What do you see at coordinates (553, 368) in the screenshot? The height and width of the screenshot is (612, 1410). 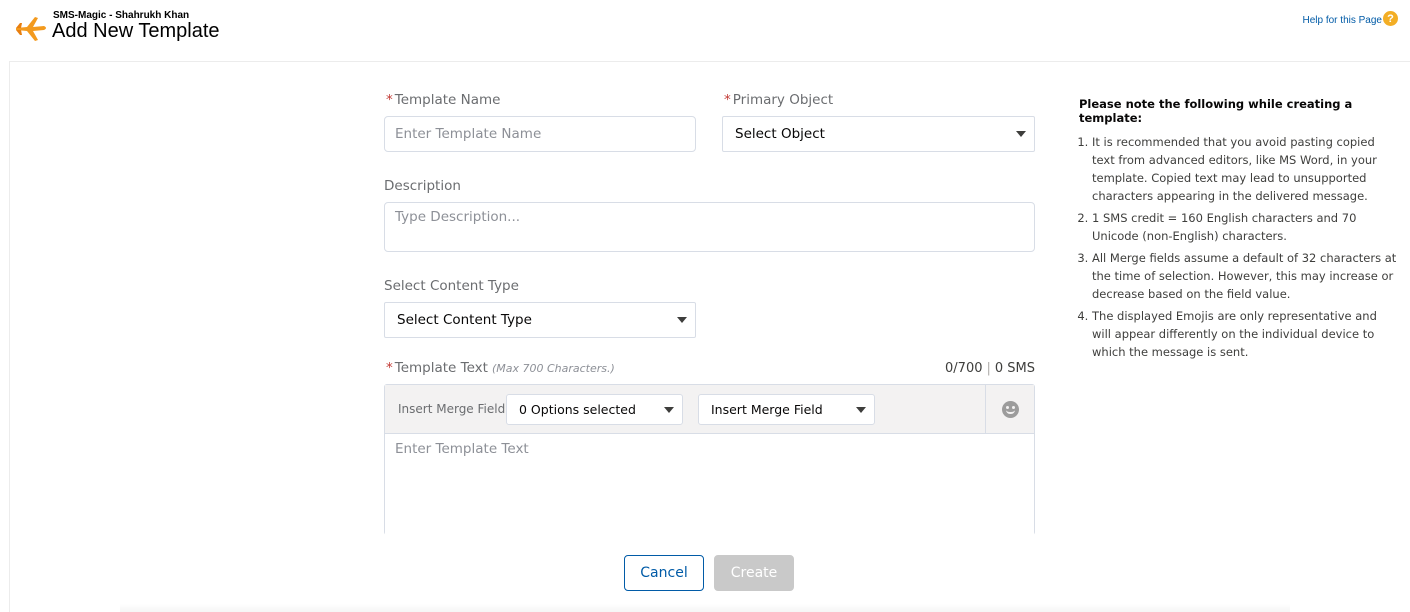 I see `max-chars-hint: (Max 700 Characters.)` at bounding box center [553, 368].